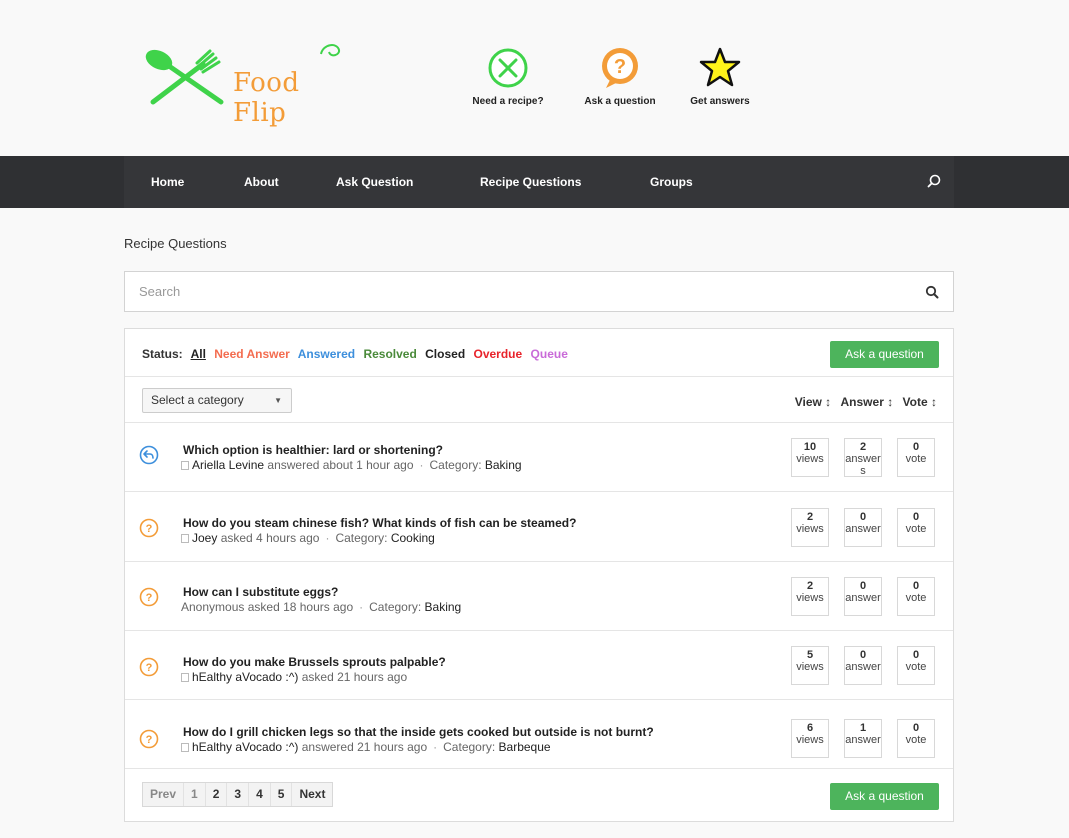 The image size is (1069, 838). I want to click on sort-controls: View ↕ Answer ↕ Vote ↕, so click(863, 402).